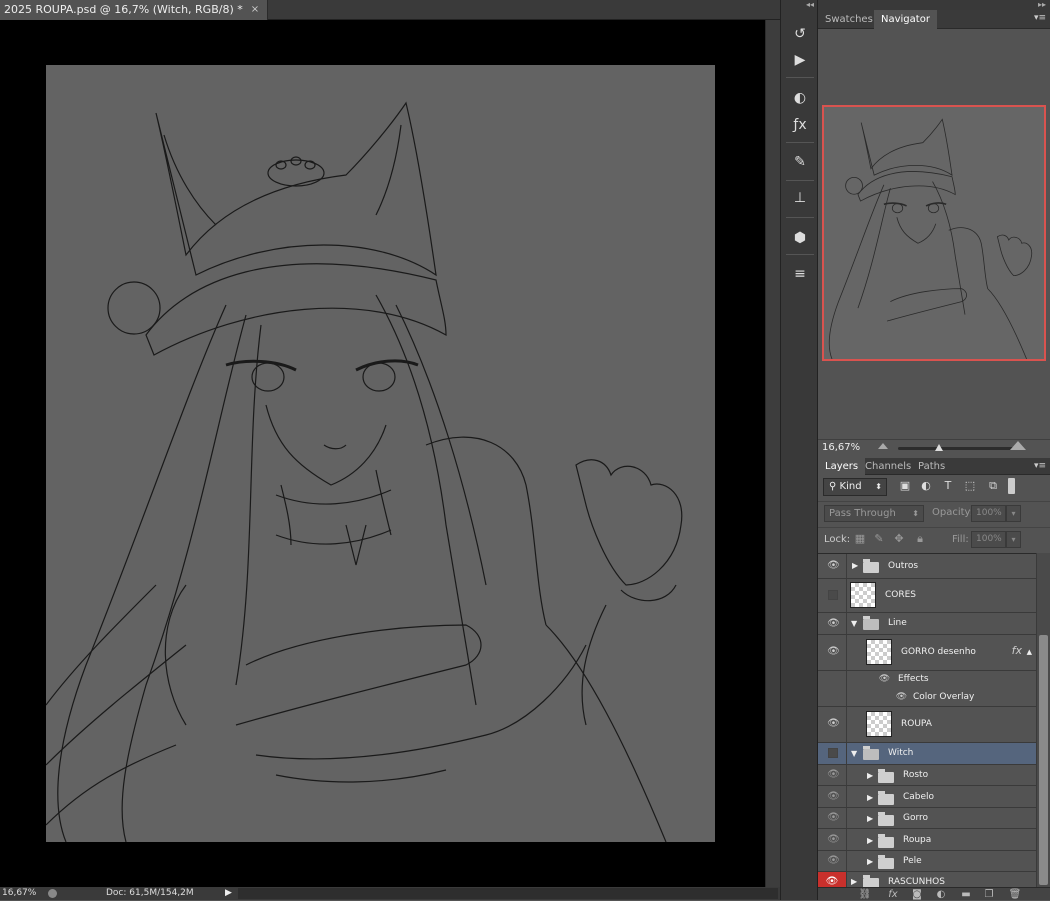  What do you see at coordinates (800, 125) in the screenshot?
I see `styles-icon: ƒx` at bounding box center [800, 125].